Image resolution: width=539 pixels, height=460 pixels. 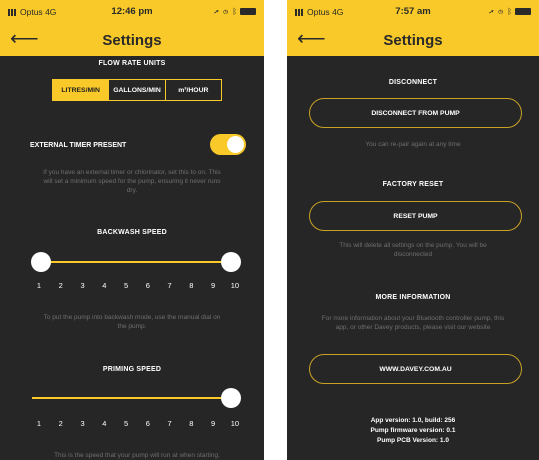 What do you see at coordinates (413, 440) in the screenshot?
I see `pcb-version: Pump PCB Version: 1.0` at bounding box center [413, 440].